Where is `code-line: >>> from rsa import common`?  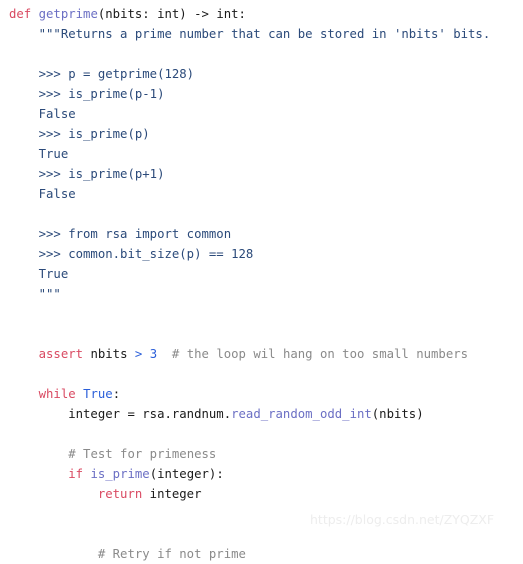 code-line: >>> from rsa import common is located at coordinates (261, 234).